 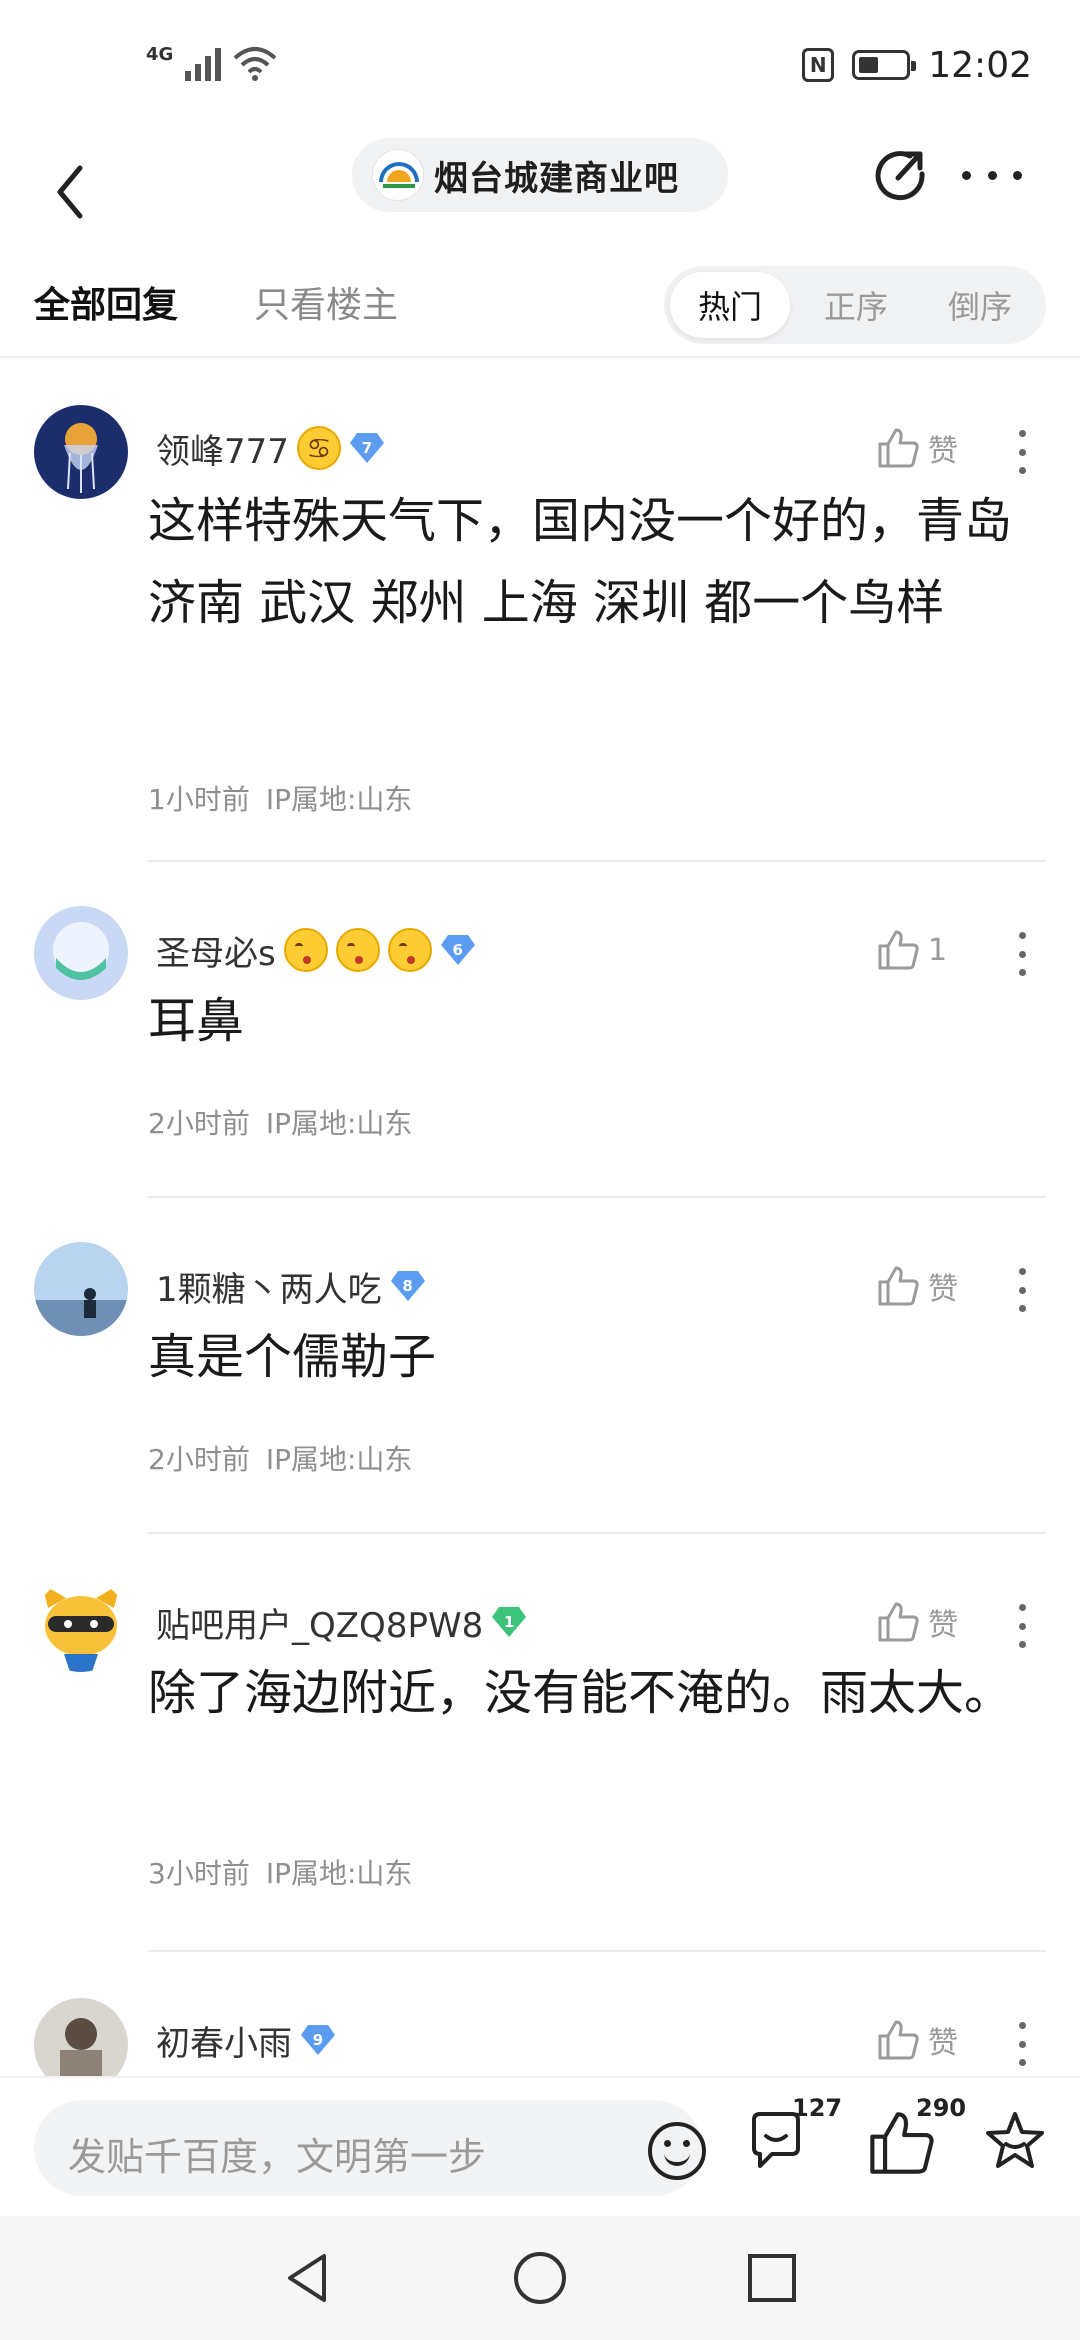 I want to click on network-type: 4G, so click(x=160, y=54).